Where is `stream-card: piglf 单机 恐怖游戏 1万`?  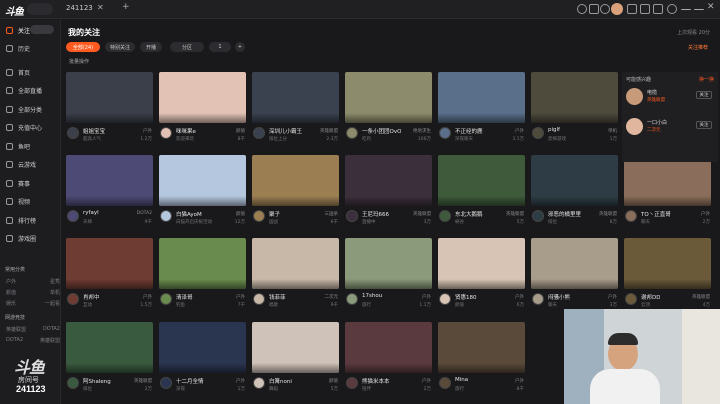 stream-card: piglf 单机 恐怖游戏 1万 is located at coordinates (574, 112).